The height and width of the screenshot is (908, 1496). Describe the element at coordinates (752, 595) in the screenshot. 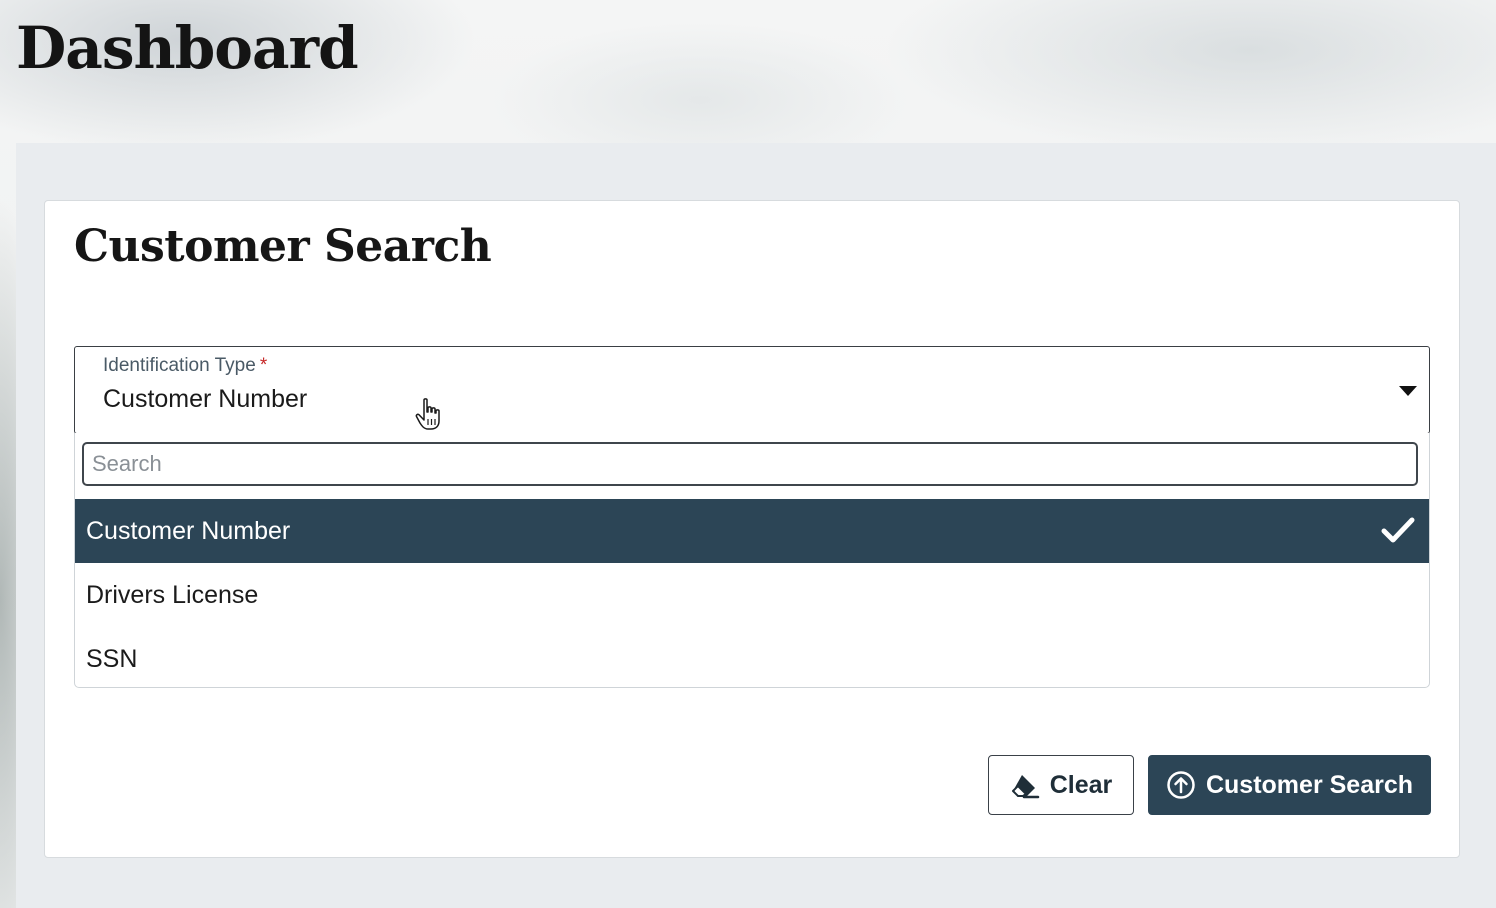

I see `option-drivers-license: Drivers License` at that location.